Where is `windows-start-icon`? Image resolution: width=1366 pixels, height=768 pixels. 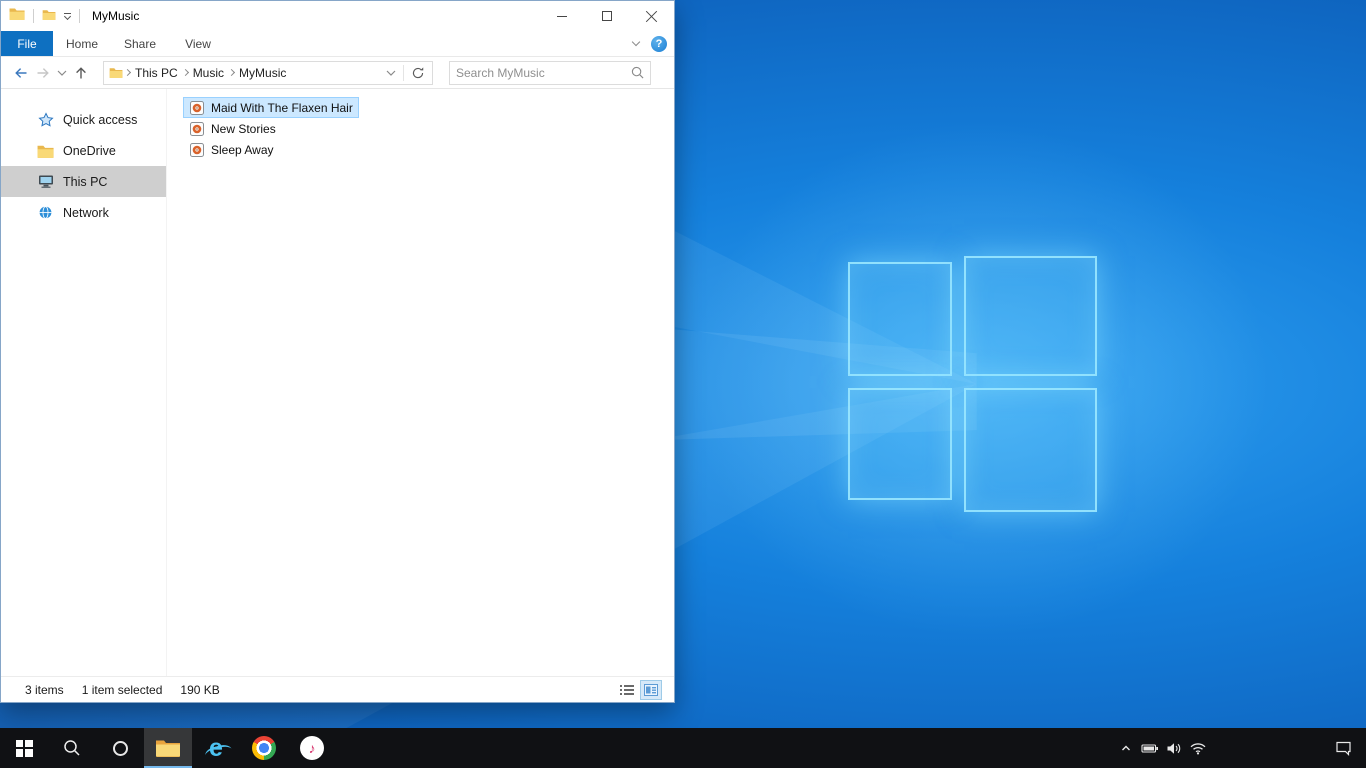
windows-start-icon is located at coordinates (24, 748).